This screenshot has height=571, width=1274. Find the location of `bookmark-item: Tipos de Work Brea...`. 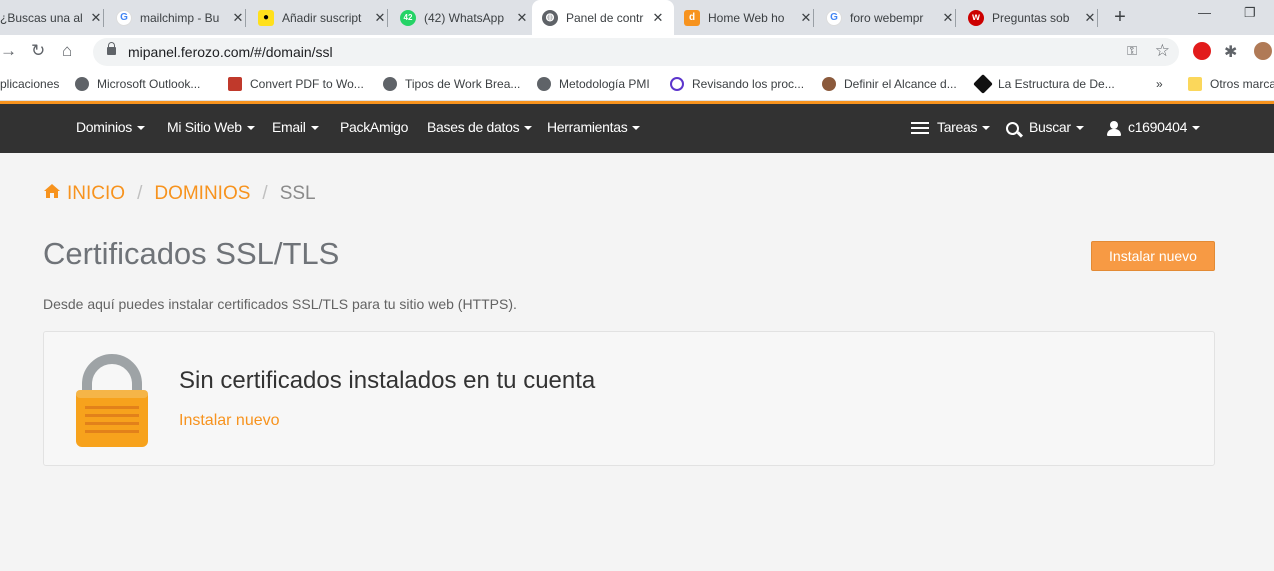

bookmark-item: Tipos de Work Brea... is located at coordinates (451, 84).